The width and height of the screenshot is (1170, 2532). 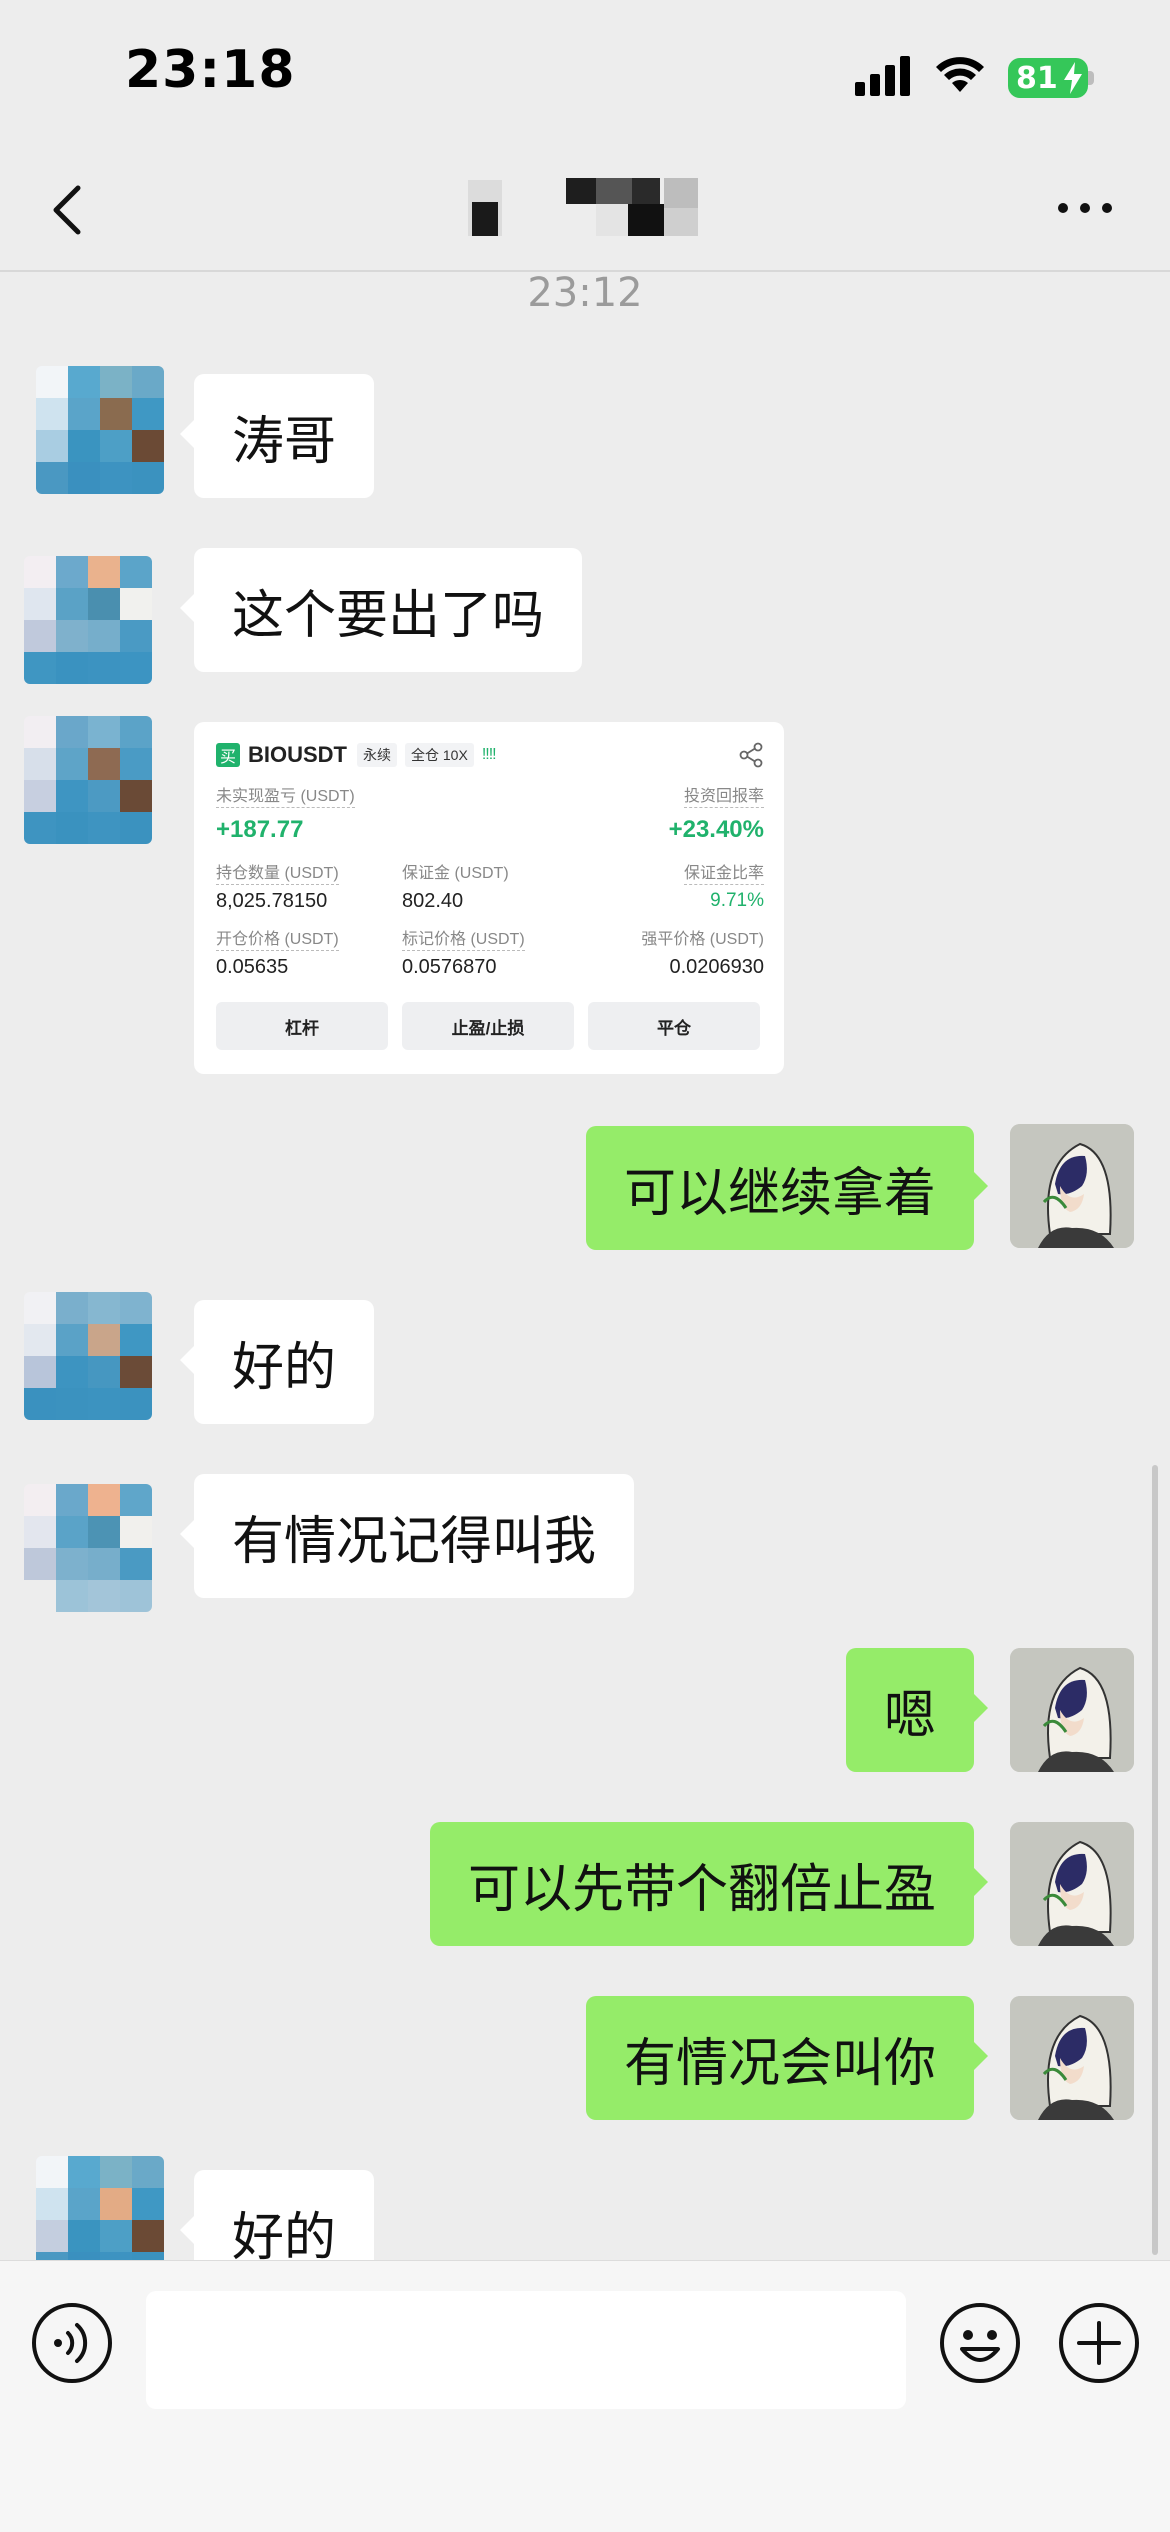 I want to click on message-bubble-incoming: 好的, so click(x=277, y=1362).